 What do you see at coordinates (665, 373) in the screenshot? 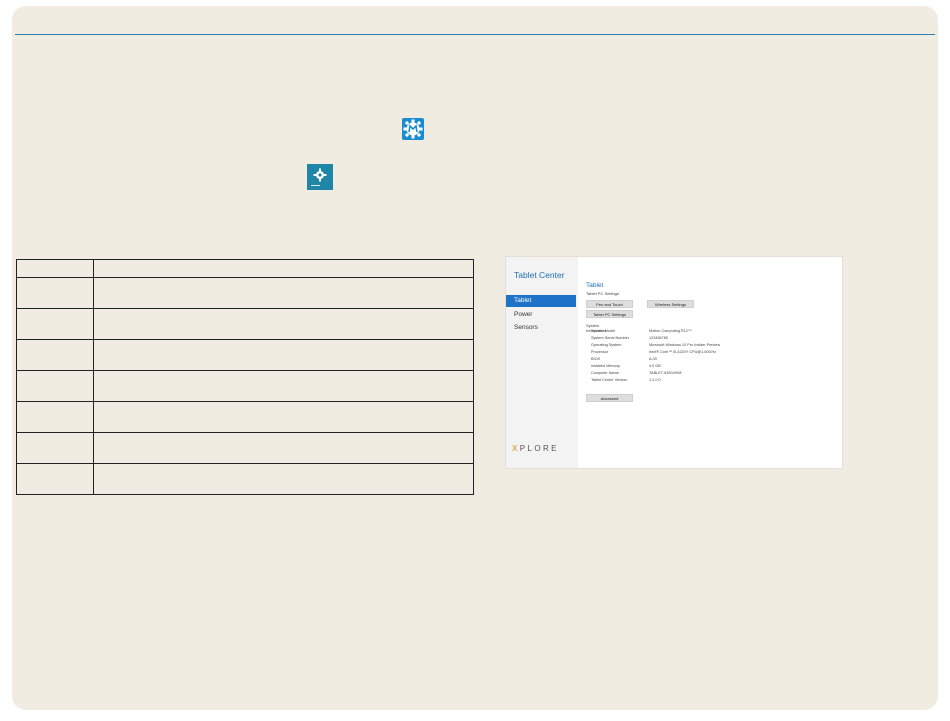
I see `system-info-value: TABLET-6390JH08` at bounding box center [665, 373].